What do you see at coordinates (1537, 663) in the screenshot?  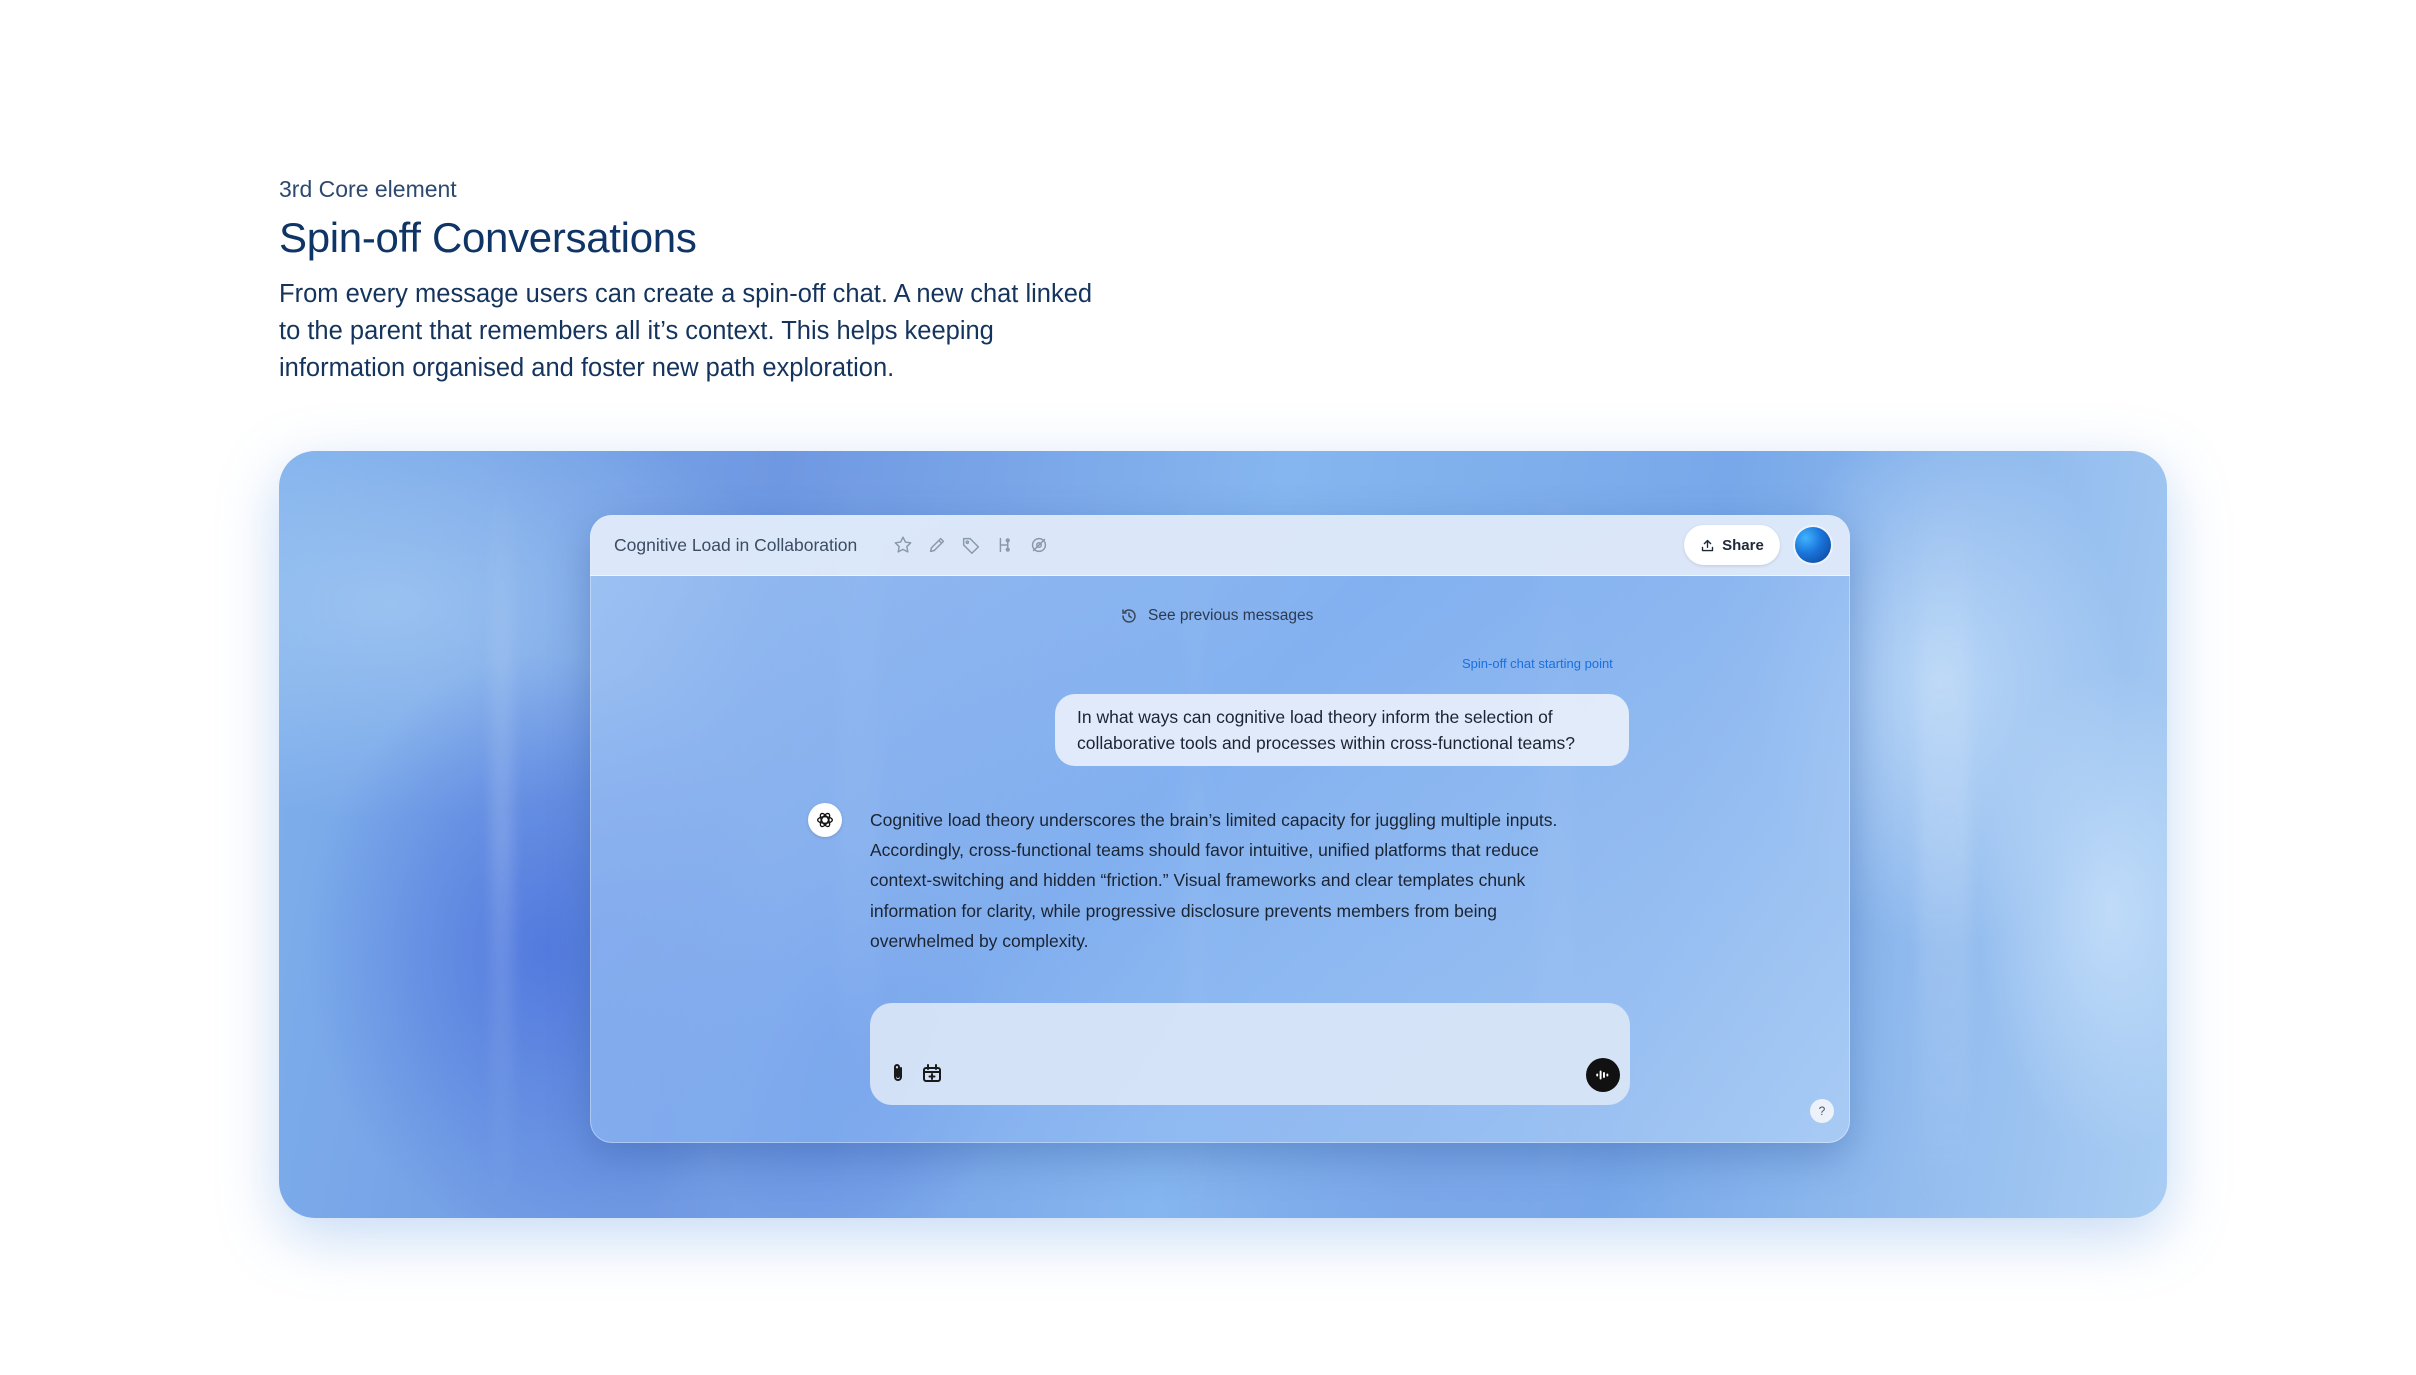 I see `spinoff-starting-point-label: Spin-off chat starting point` at bounding box center [1537, 663].